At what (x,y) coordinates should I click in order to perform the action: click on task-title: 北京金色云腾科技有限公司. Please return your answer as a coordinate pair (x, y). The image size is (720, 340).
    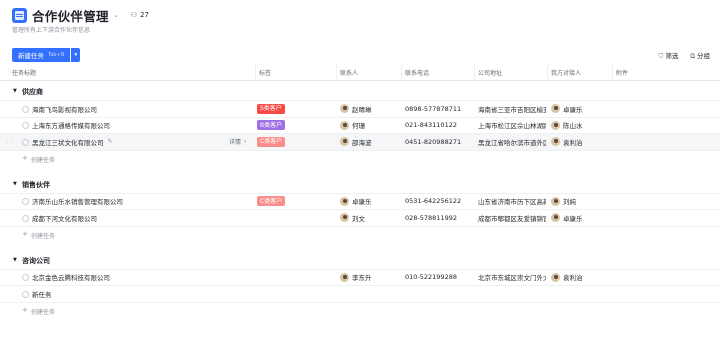
    Looking at the image, I should click on (71, 278).